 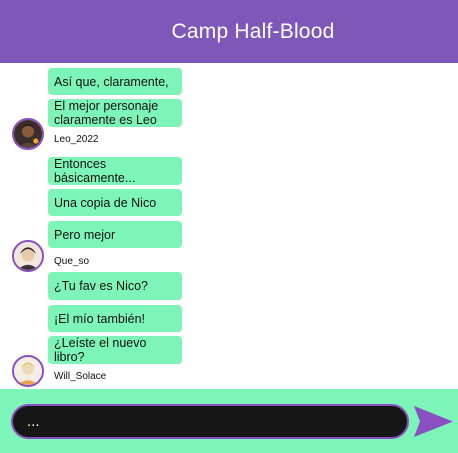 I want to click on send-icon, so click(x=433, y=421).